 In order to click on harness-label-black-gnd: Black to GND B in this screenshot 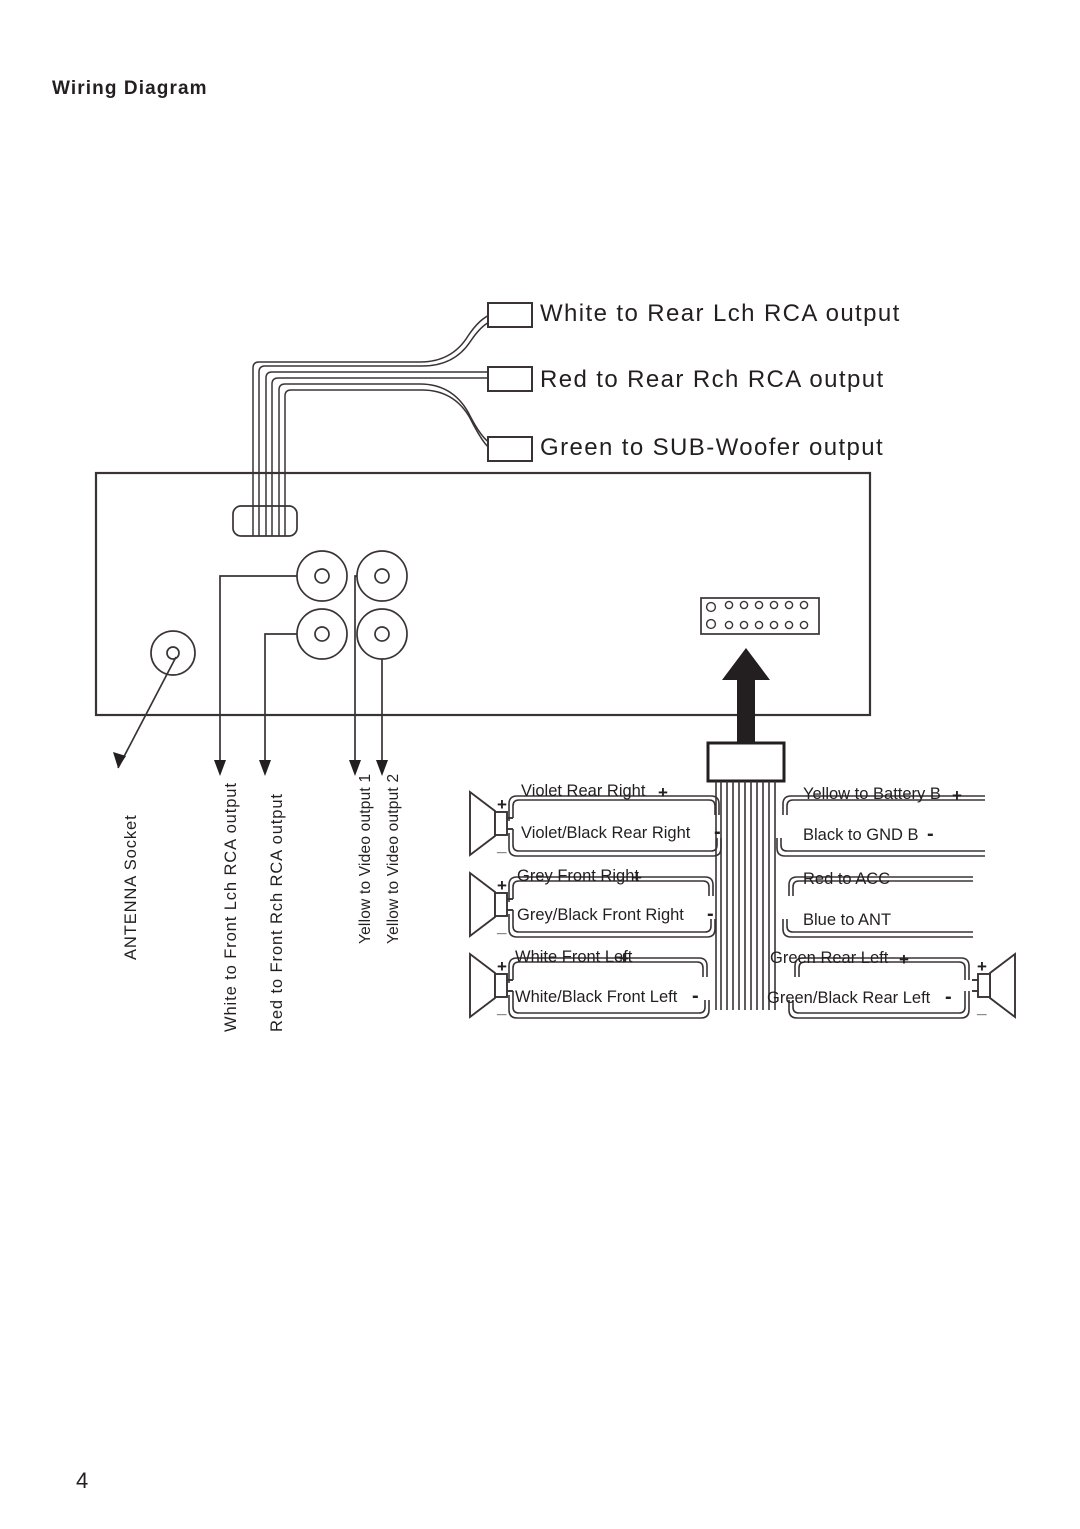, I will do `click(861, 835)`.